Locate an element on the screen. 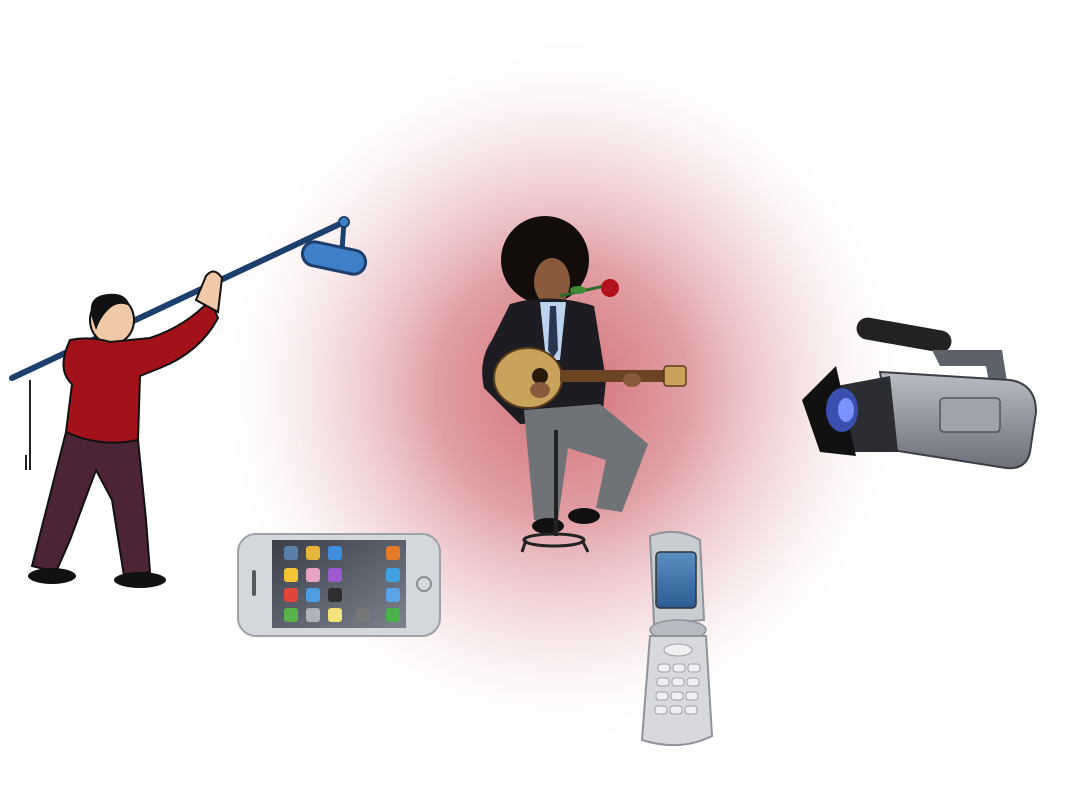 Image resolution: width=1084 pixels, height=794 pixels. flip-phone-icon is located at coordinates (677, 638).